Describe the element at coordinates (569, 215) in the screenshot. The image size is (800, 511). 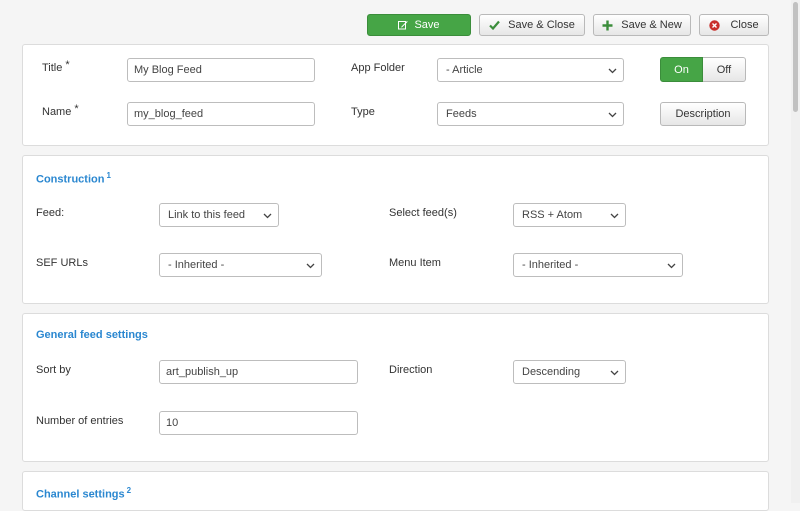
I see `select-feeds-select: RSS + Atom` at that location.